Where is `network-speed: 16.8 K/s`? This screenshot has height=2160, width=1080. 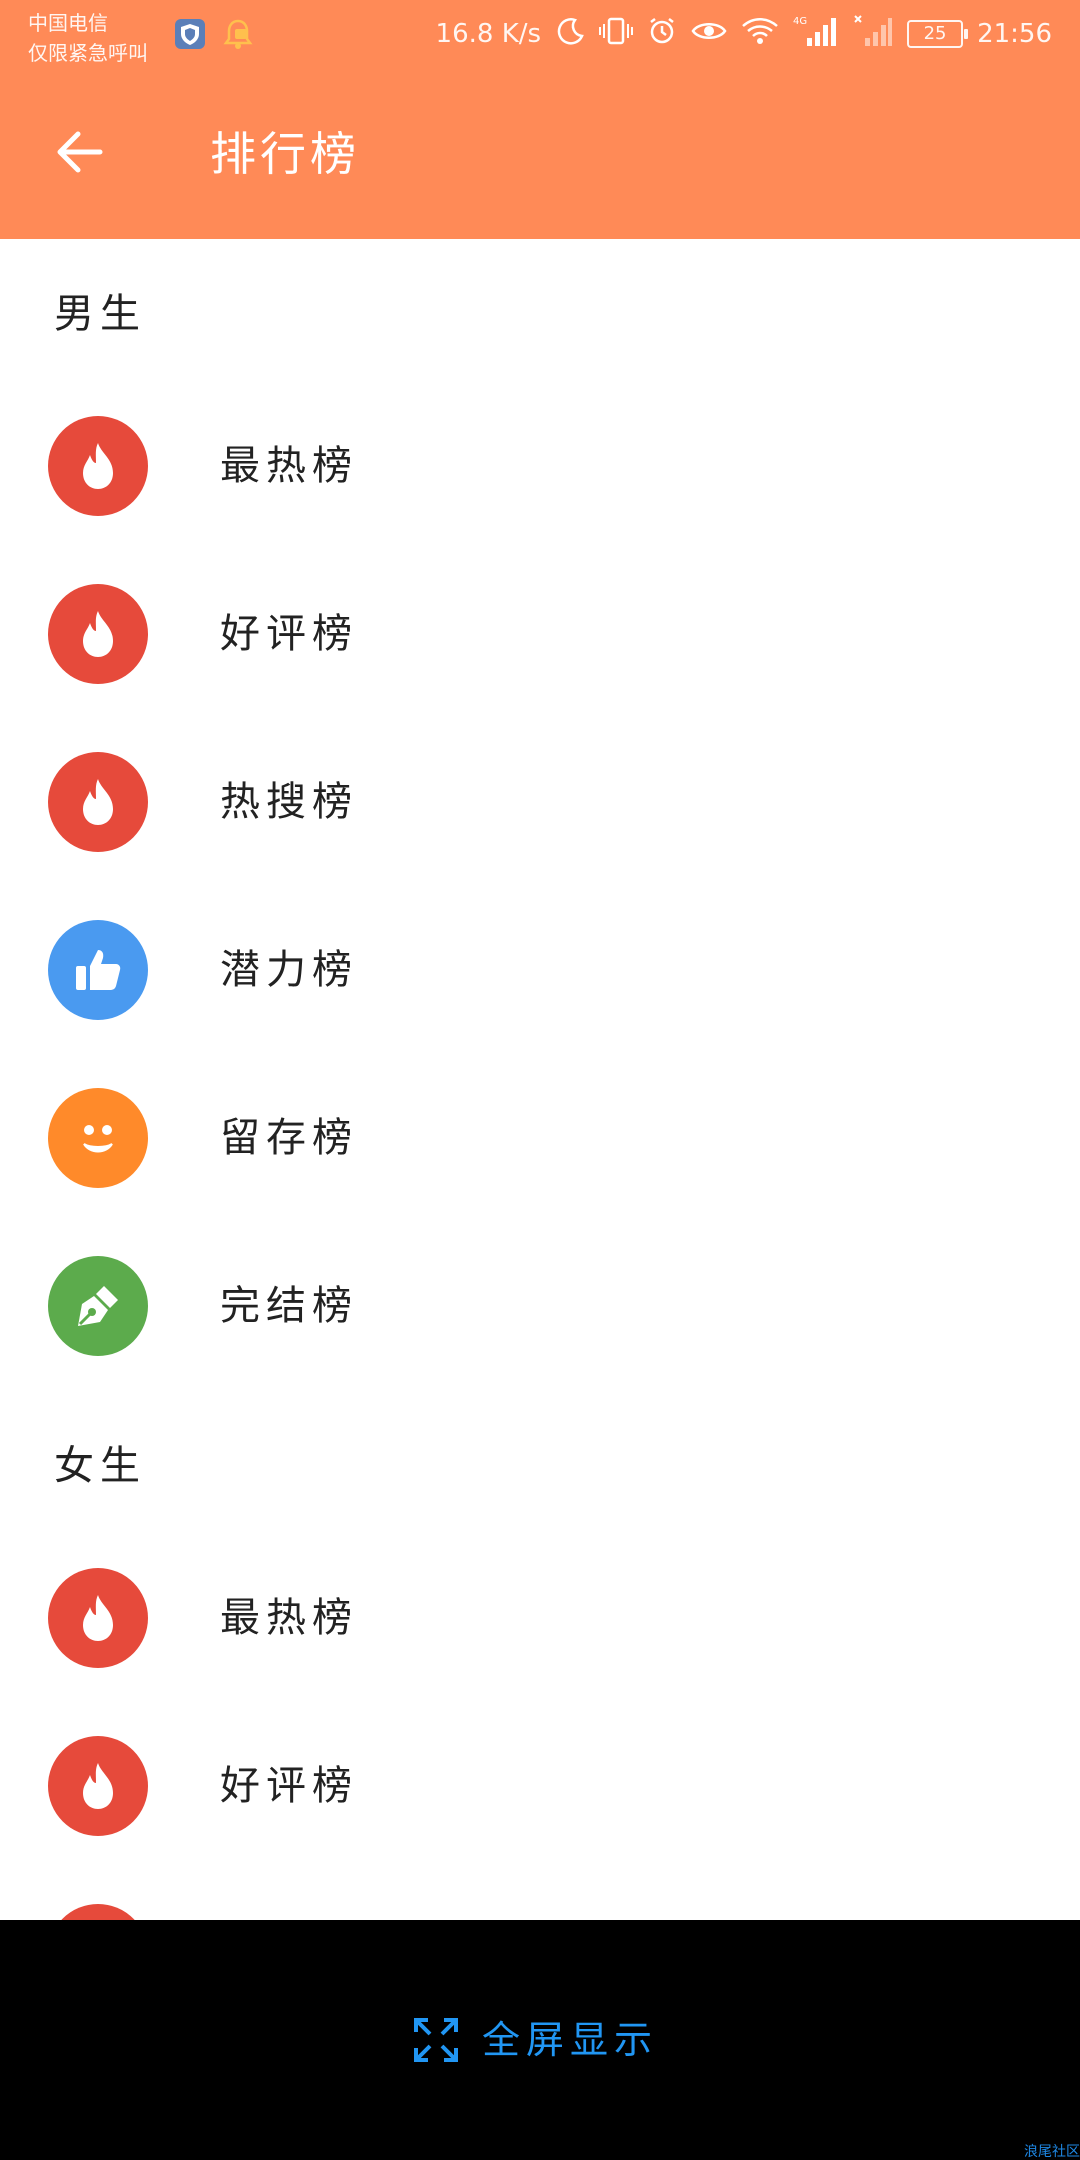 network-speed: 16.8 K/s is located at coordinates (488, 34).